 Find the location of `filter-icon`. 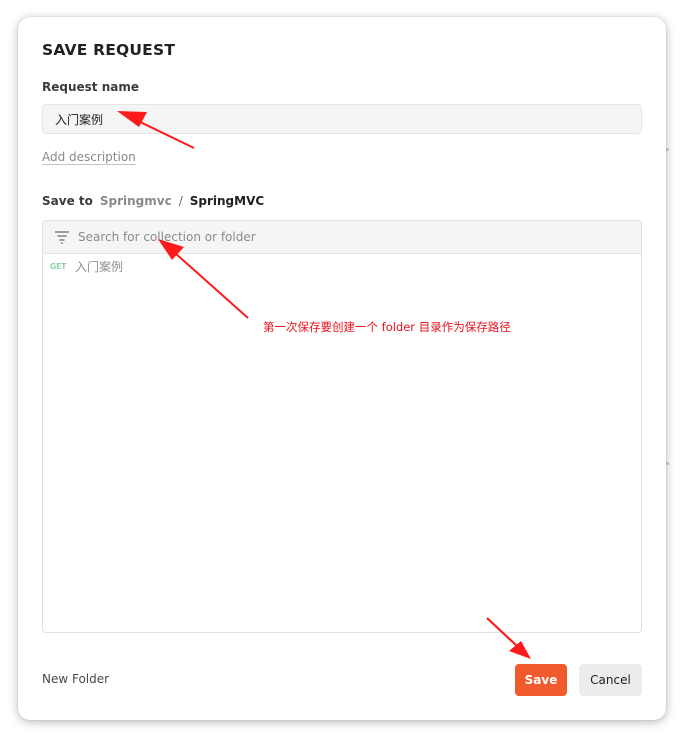

filter-icon is located at coordinates (62, 237).